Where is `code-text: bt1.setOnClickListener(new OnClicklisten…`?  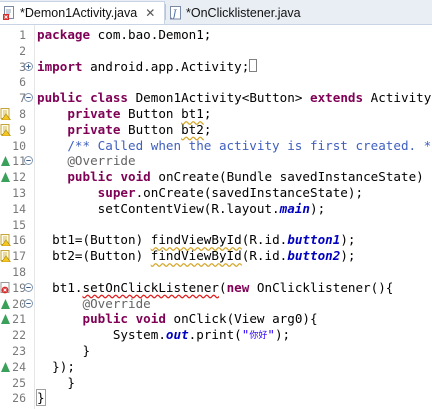 code-text: bt1.setOnClickListener(new OnClicklisten… is located at coordinates (215, 288).